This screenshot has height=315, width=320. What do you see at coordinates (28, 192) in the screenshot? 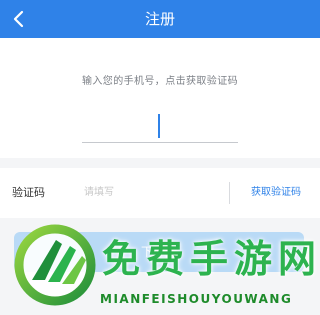
I see `verification-label: 验证码` at bounding box center [28, 192].